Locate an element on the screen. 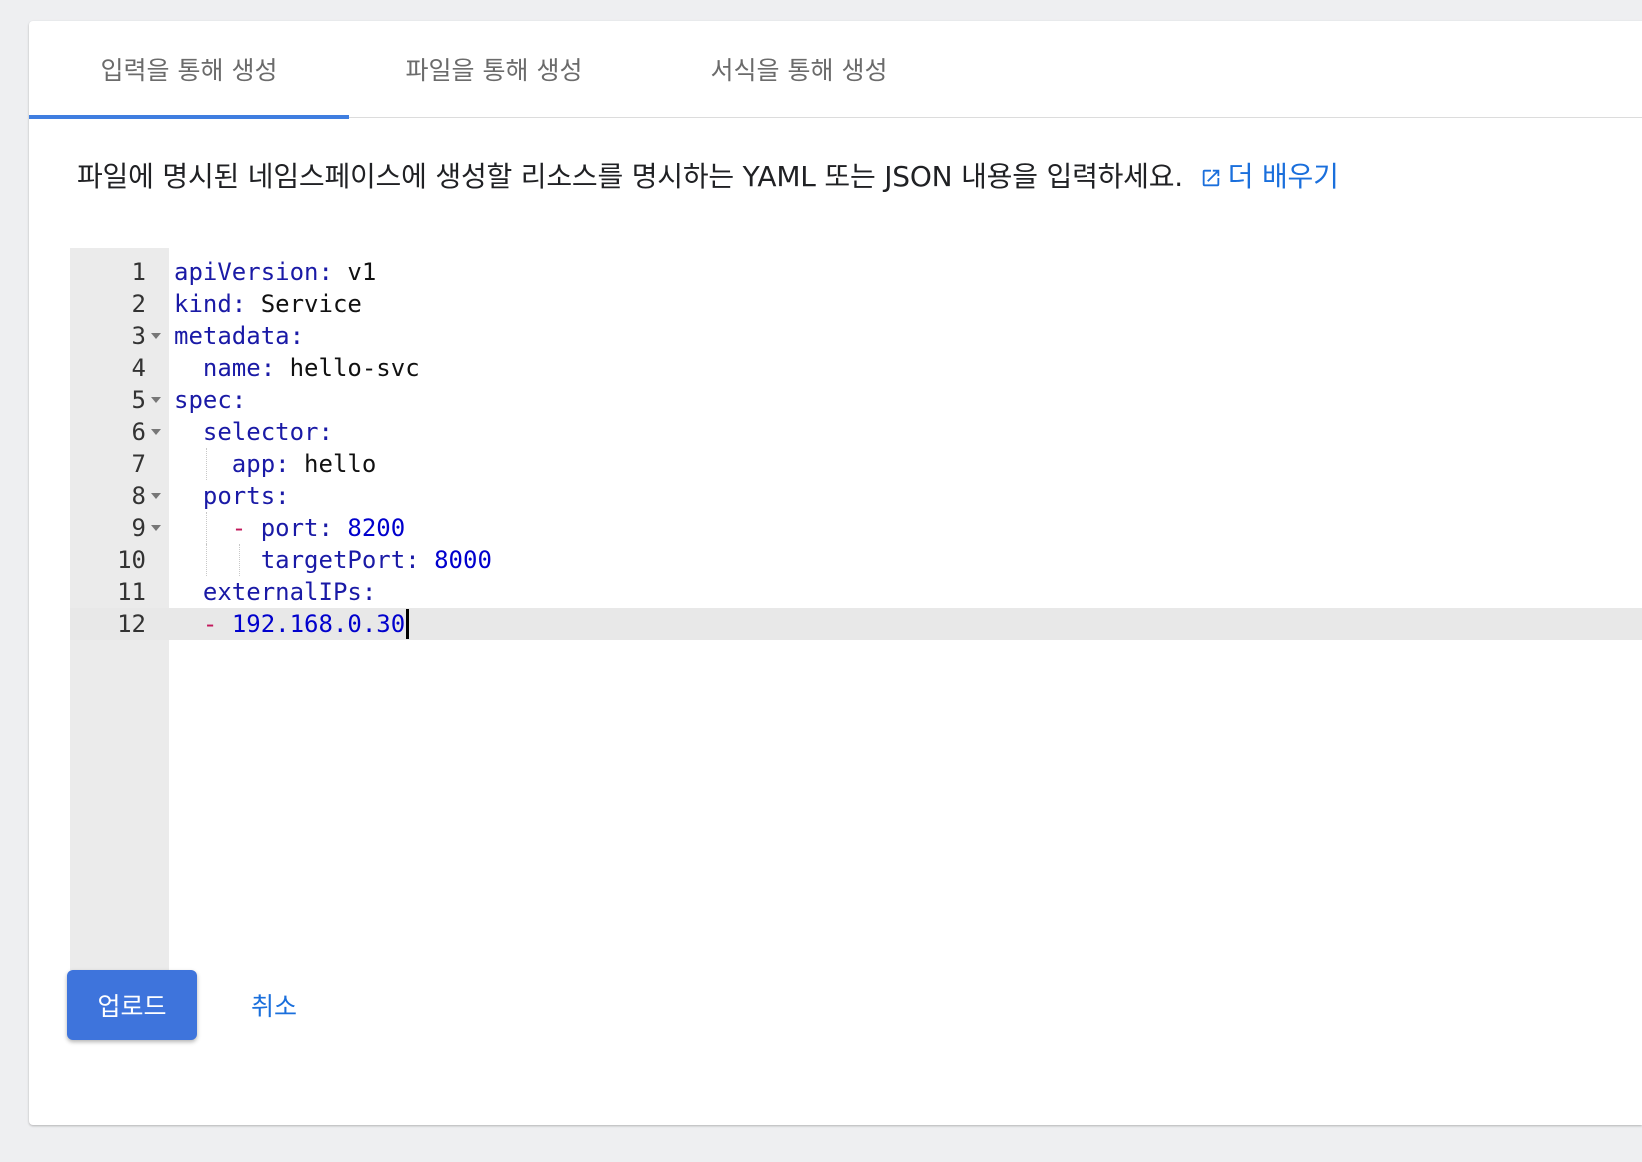 The image size is (1642, 1162). learn-more-link: 더 배우기 is located at coordinates (1269, 176).